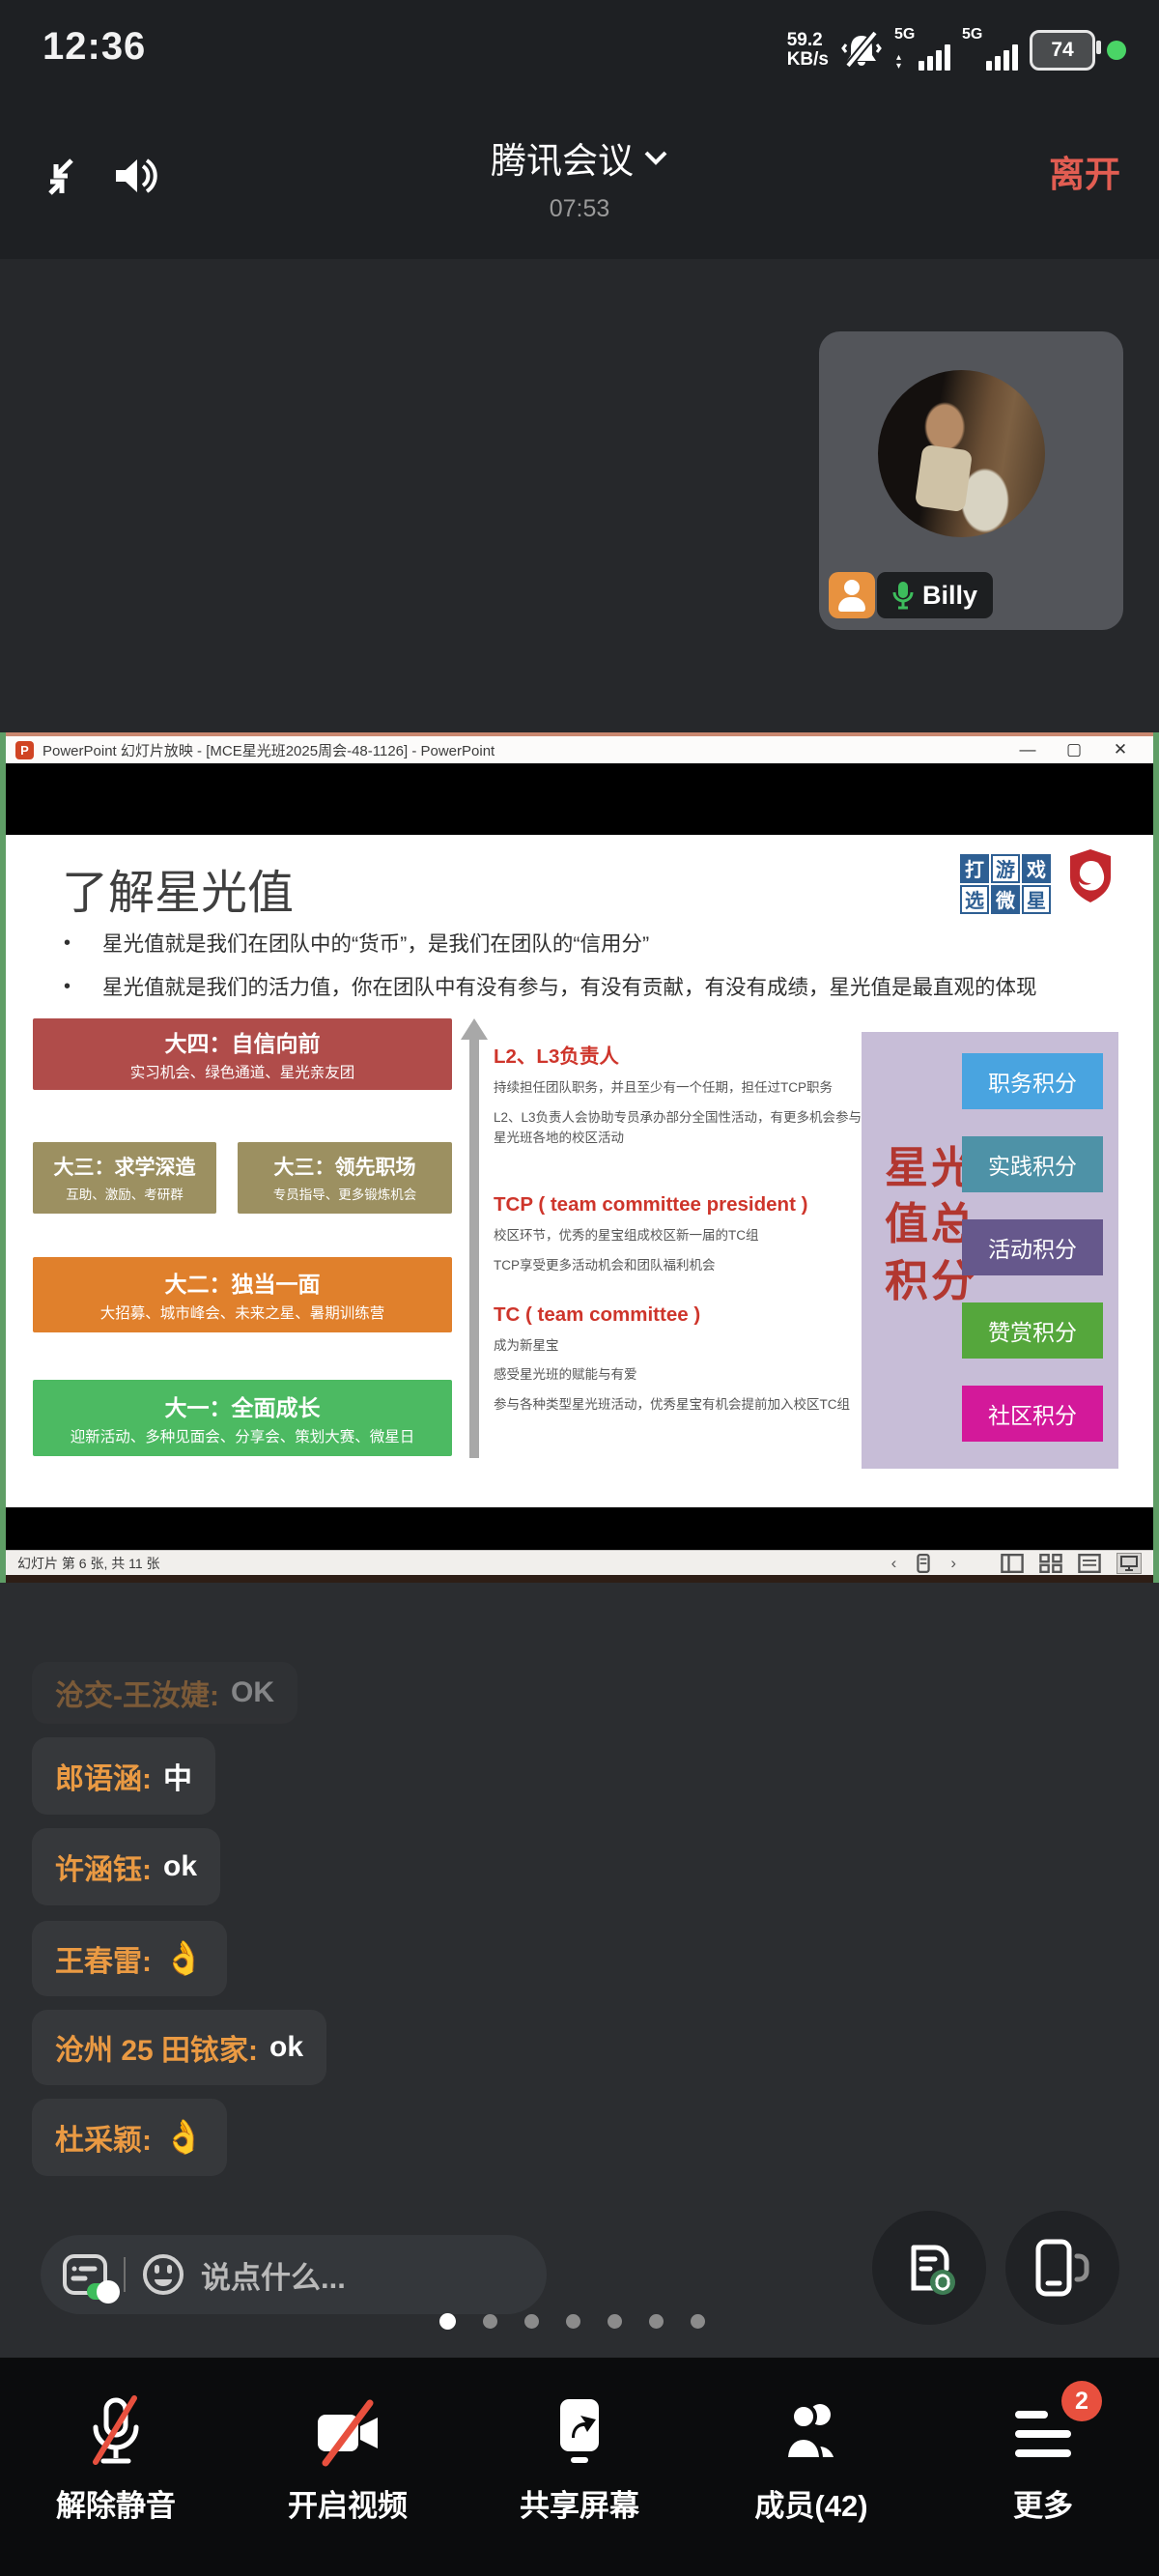 The width and height of the screenshot is (1159, 2576). What do you see at coordinates (811, 2467) in the screenshot?
I see `members-button: 成员(42)` at bounding box center [811, 2467].